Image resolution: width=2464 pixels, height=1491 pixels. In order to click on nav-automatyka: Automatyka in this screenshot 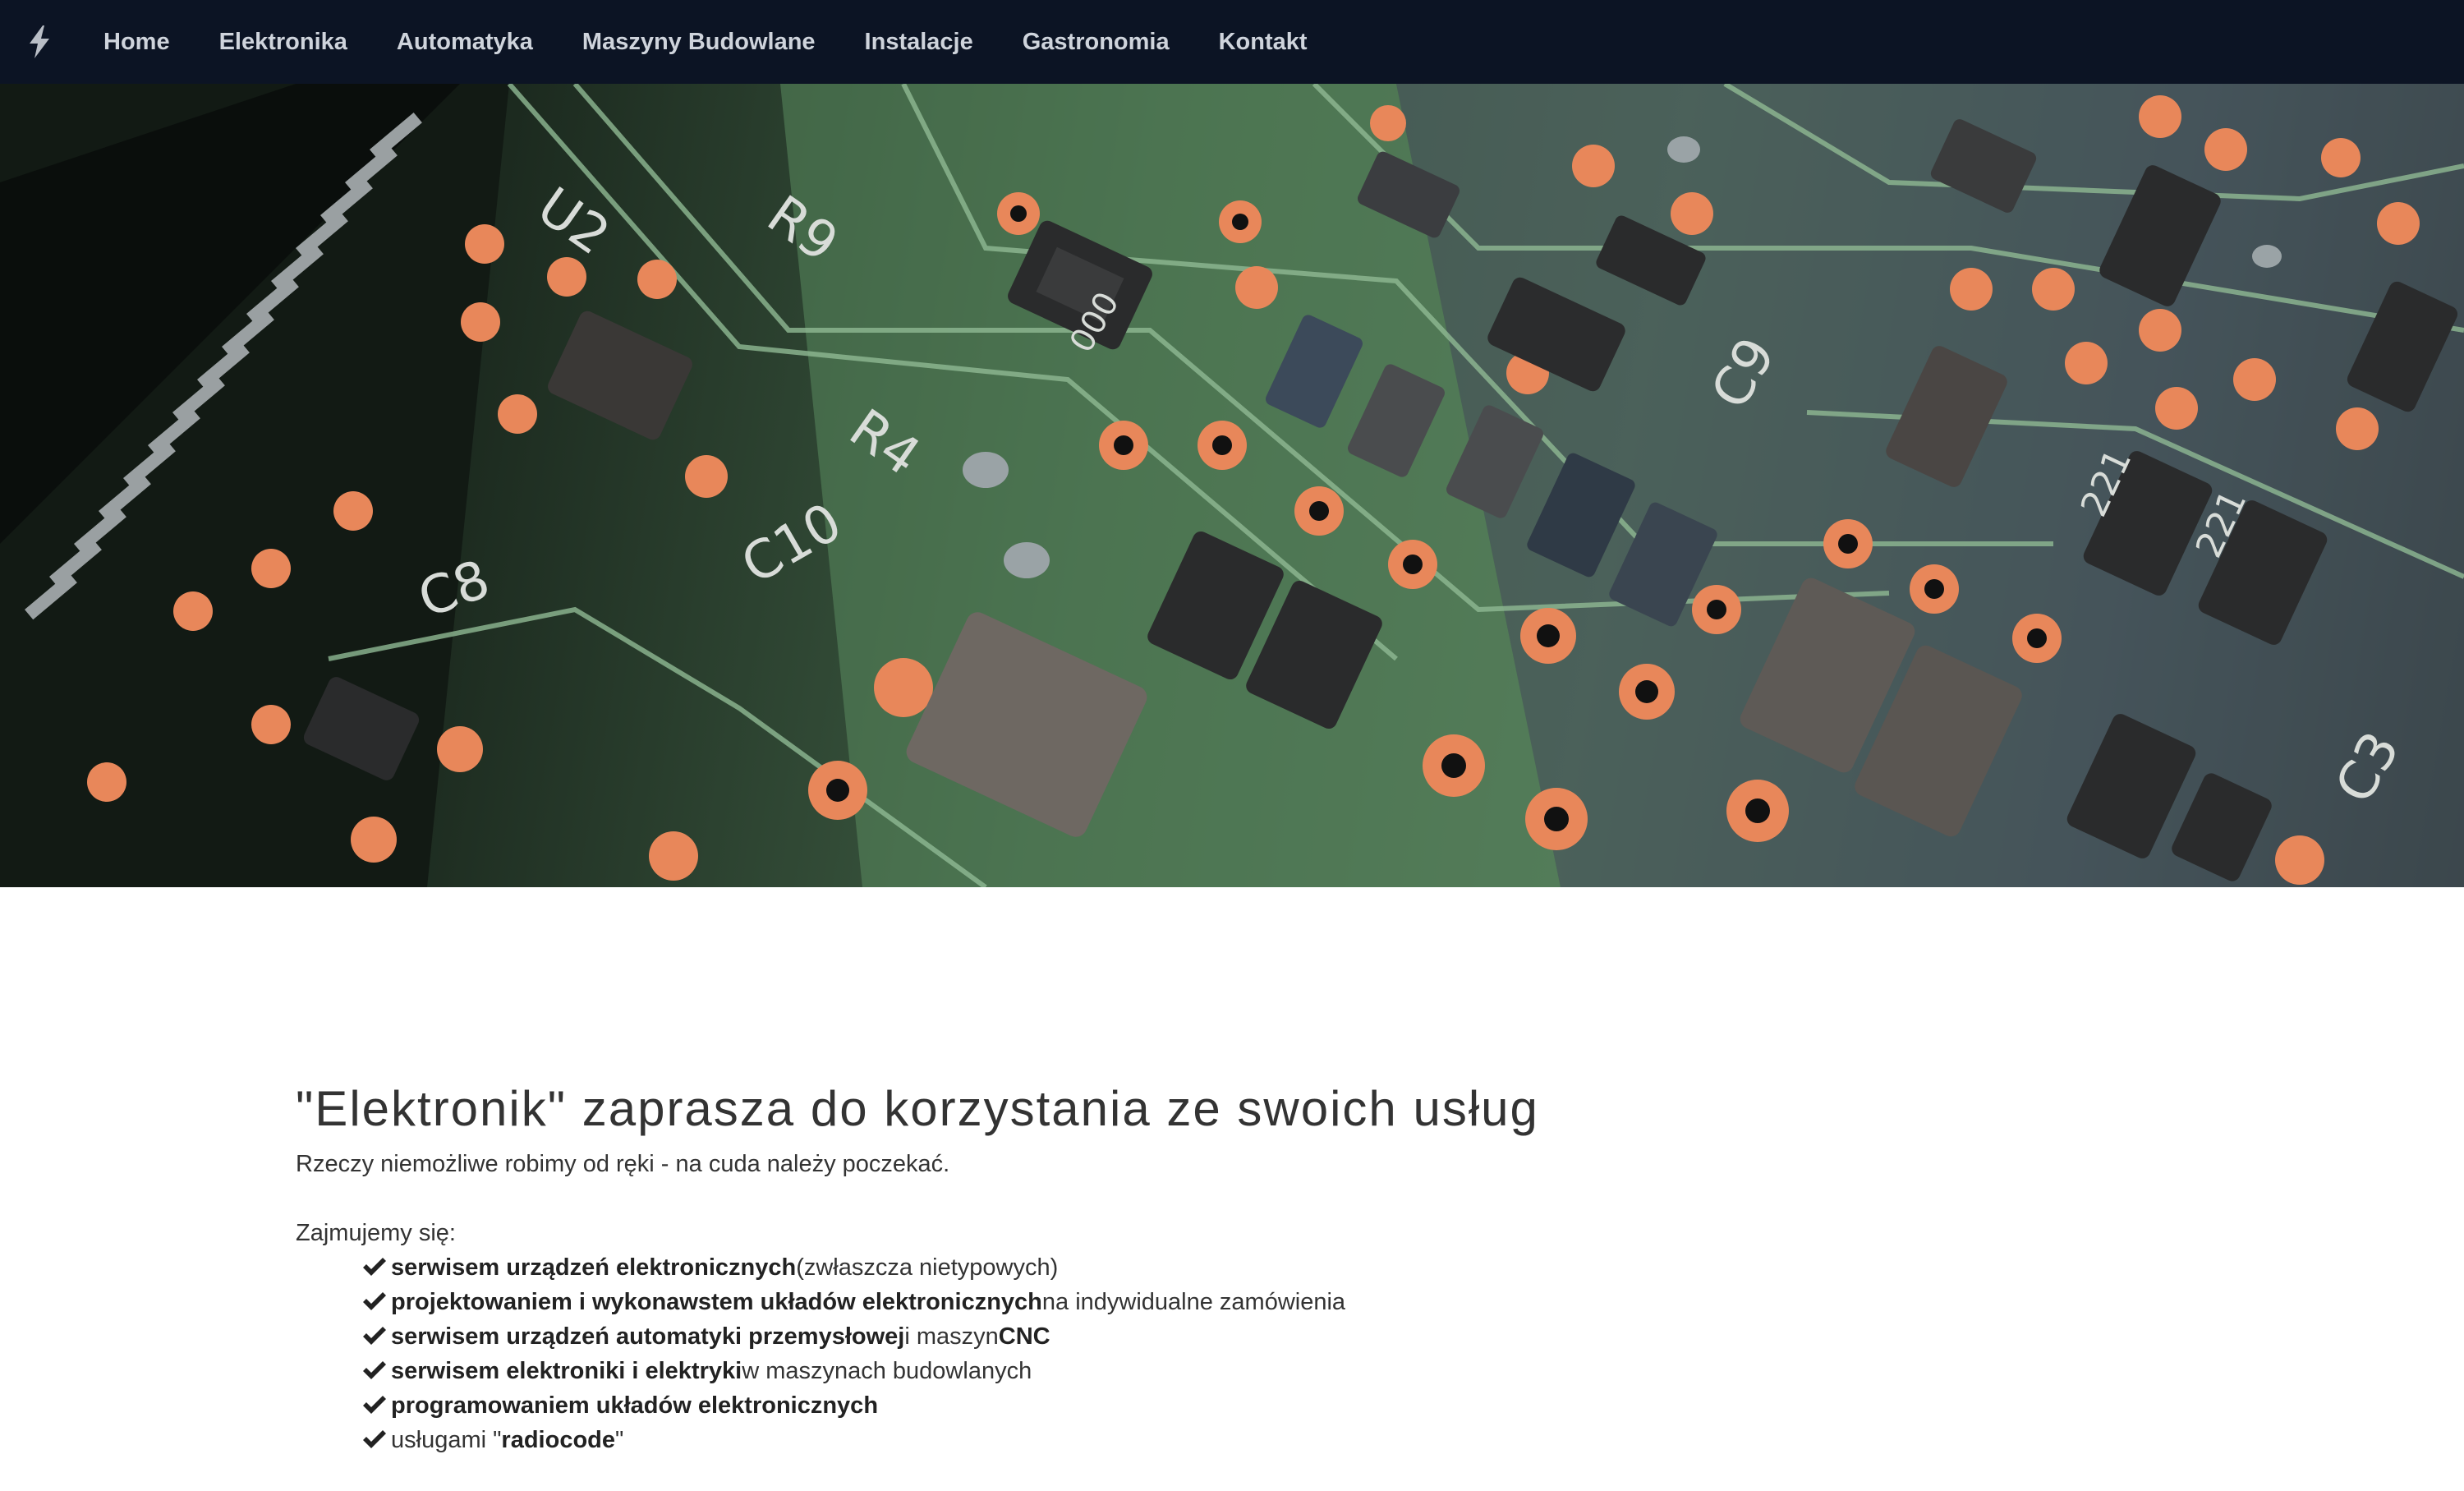, I will do `click(465, 42)`.